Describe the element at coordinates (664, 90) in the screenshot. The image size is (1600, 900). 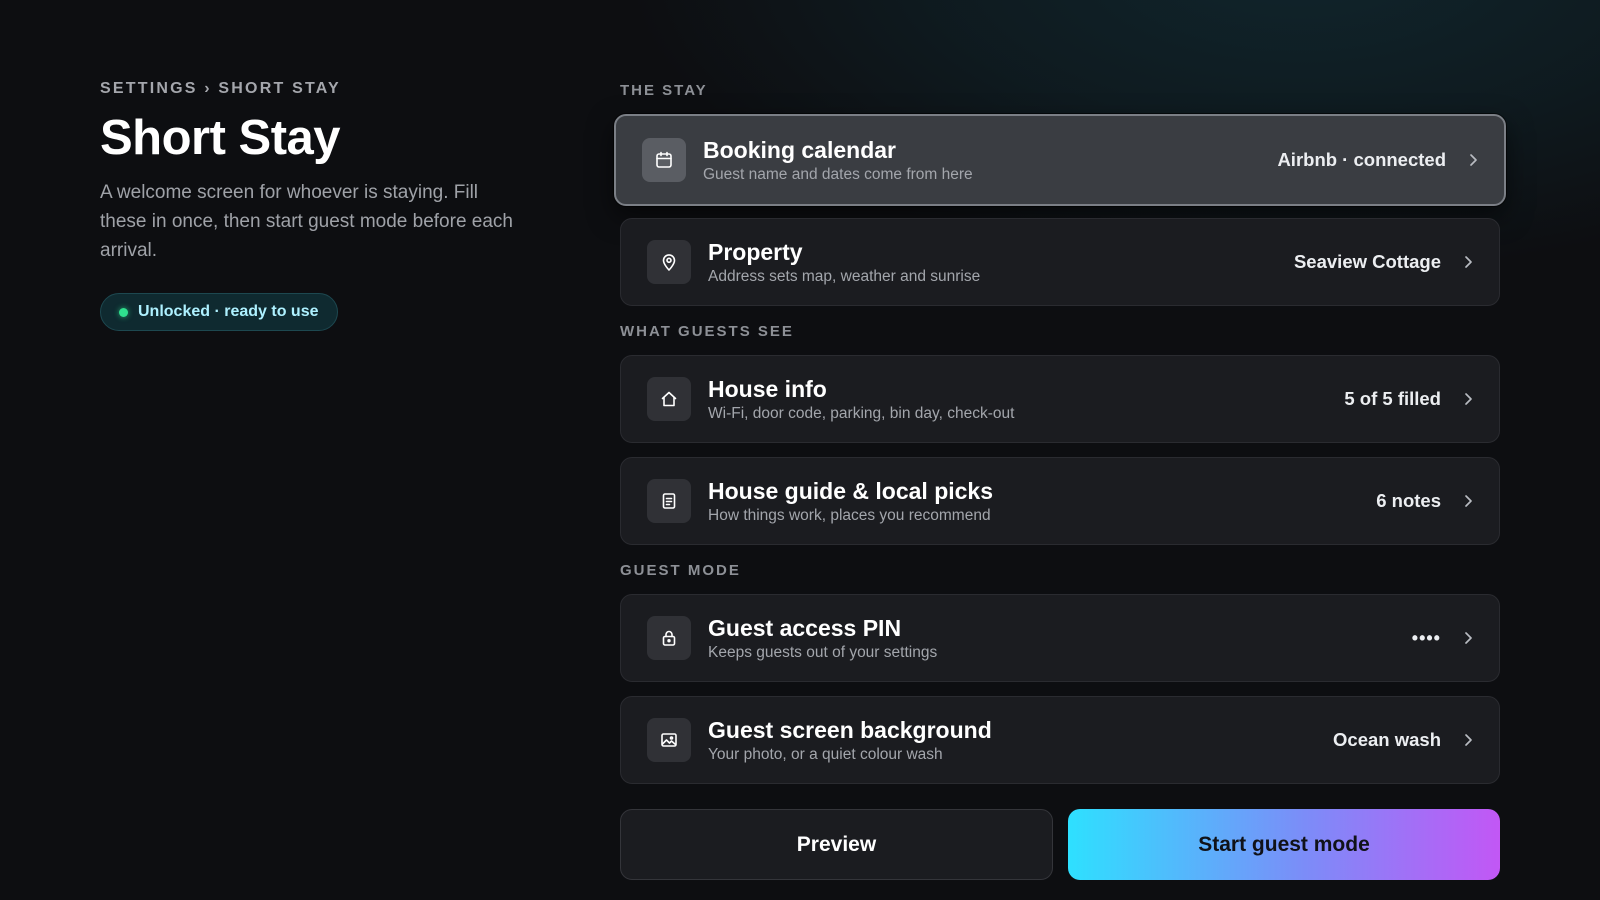
I see `section-label-the-stay: THE STAY` at that location.